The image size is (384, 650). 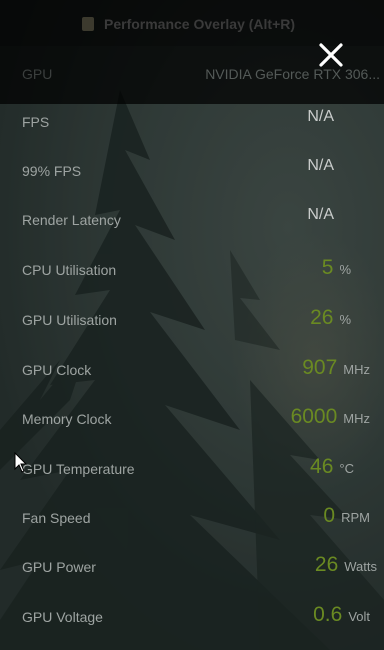 I want to click on stat-value: 907, so click(x=320, y=367).